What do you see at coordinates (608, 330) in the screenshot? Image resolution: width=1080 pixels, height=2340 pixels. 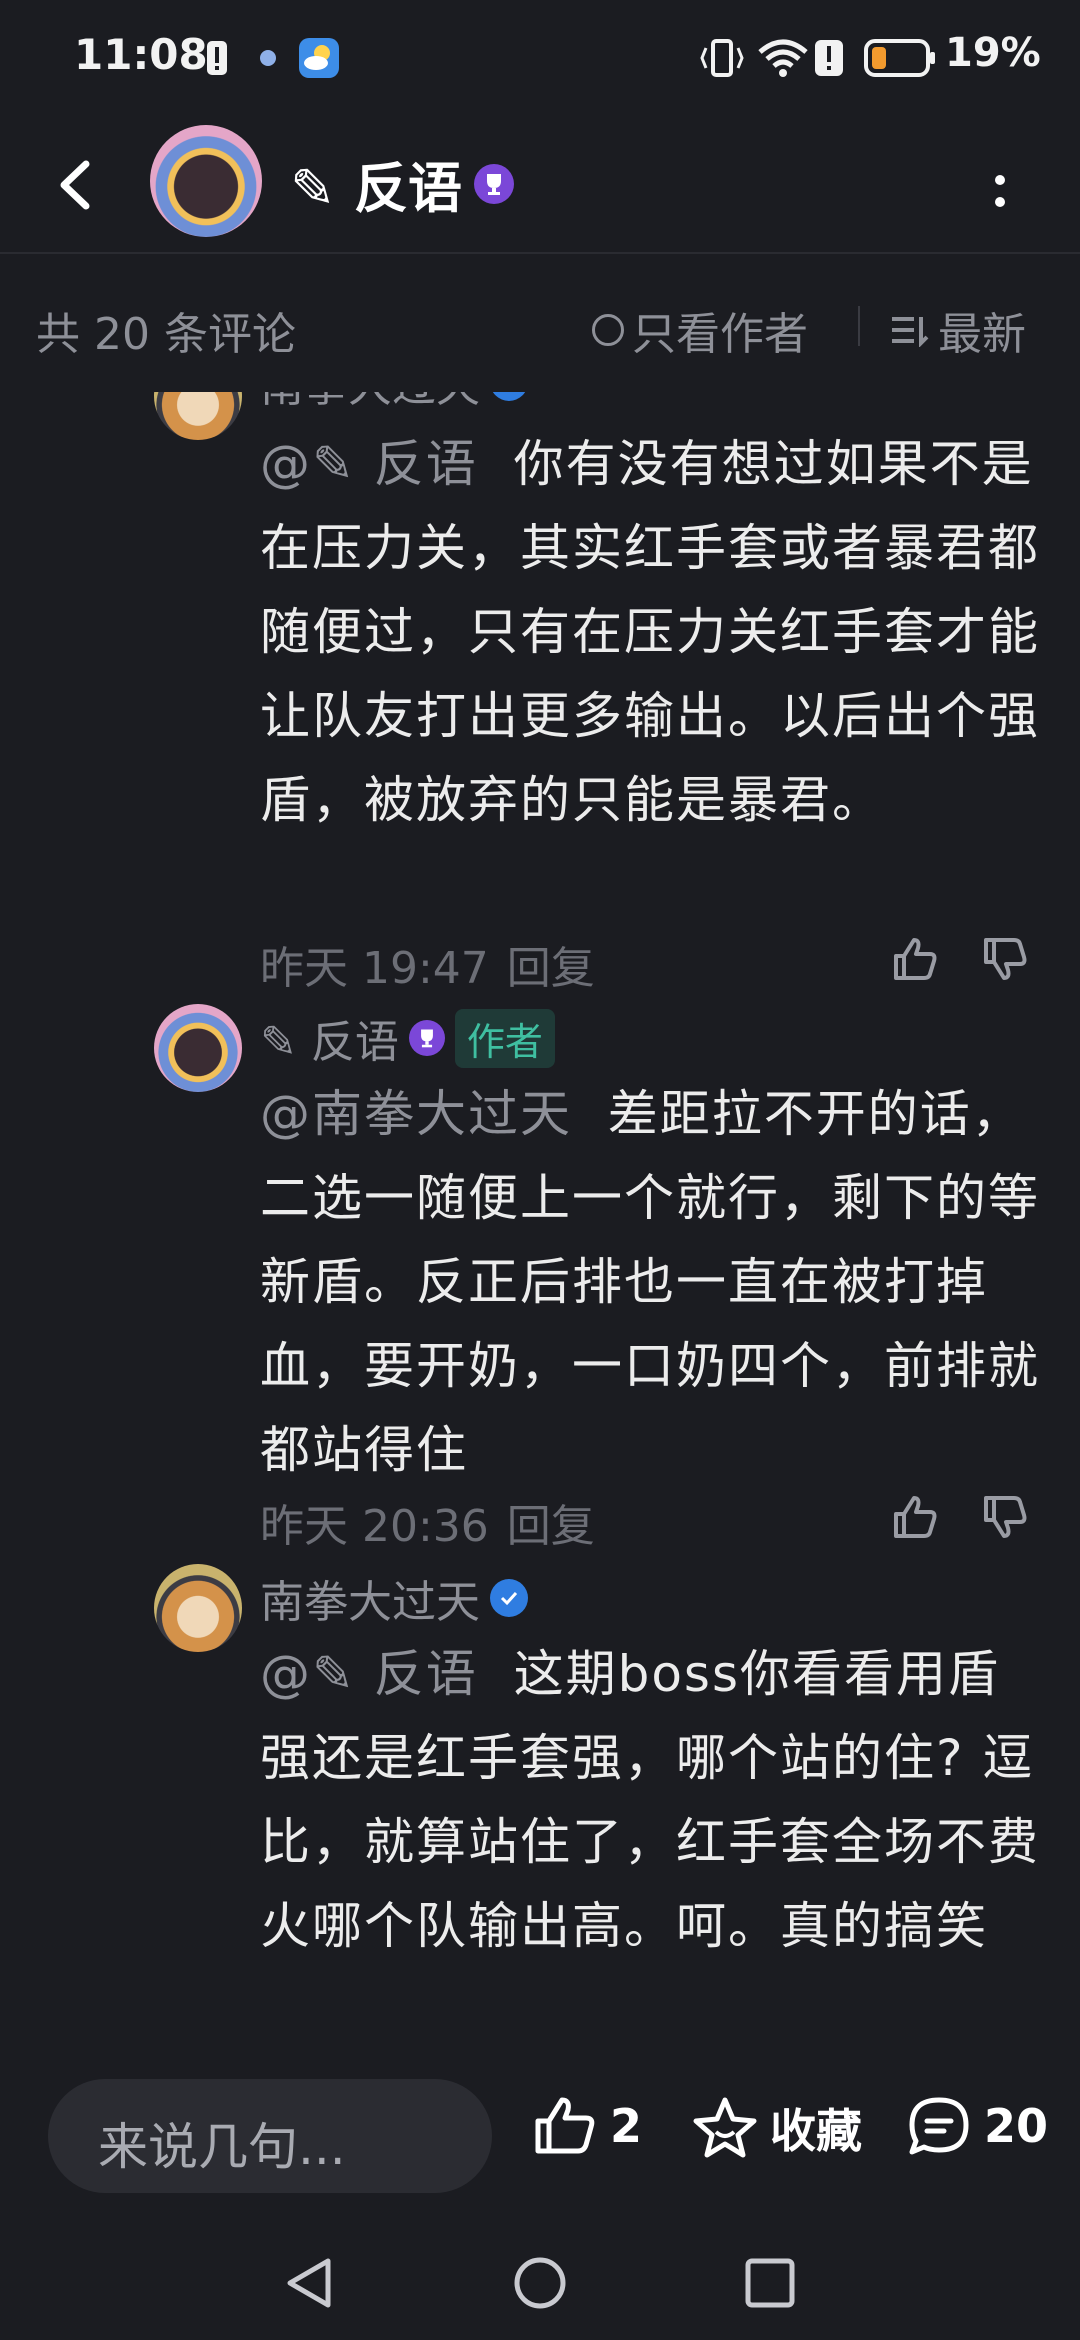 I see `radio-circle-icon` at bounding box center [608, 330].